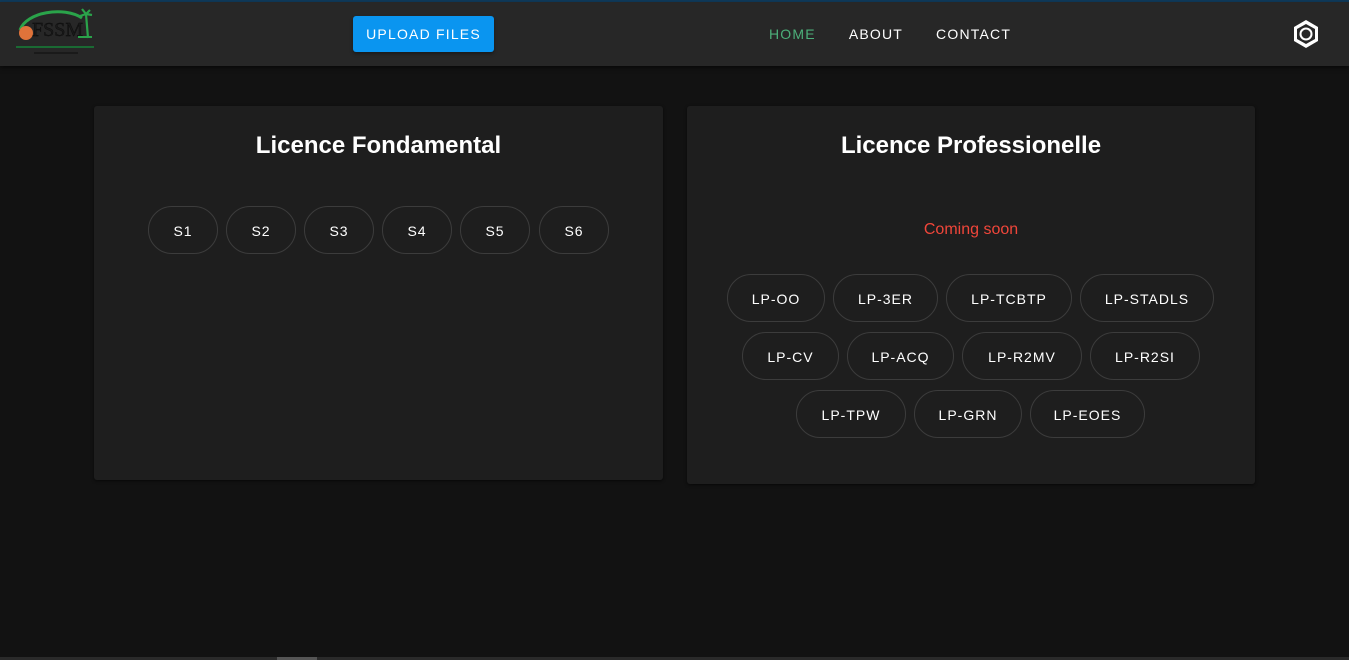 This screenshot has height=660, width=1349. I want to click on semester-chip-s1: S1, so click(183, 230).